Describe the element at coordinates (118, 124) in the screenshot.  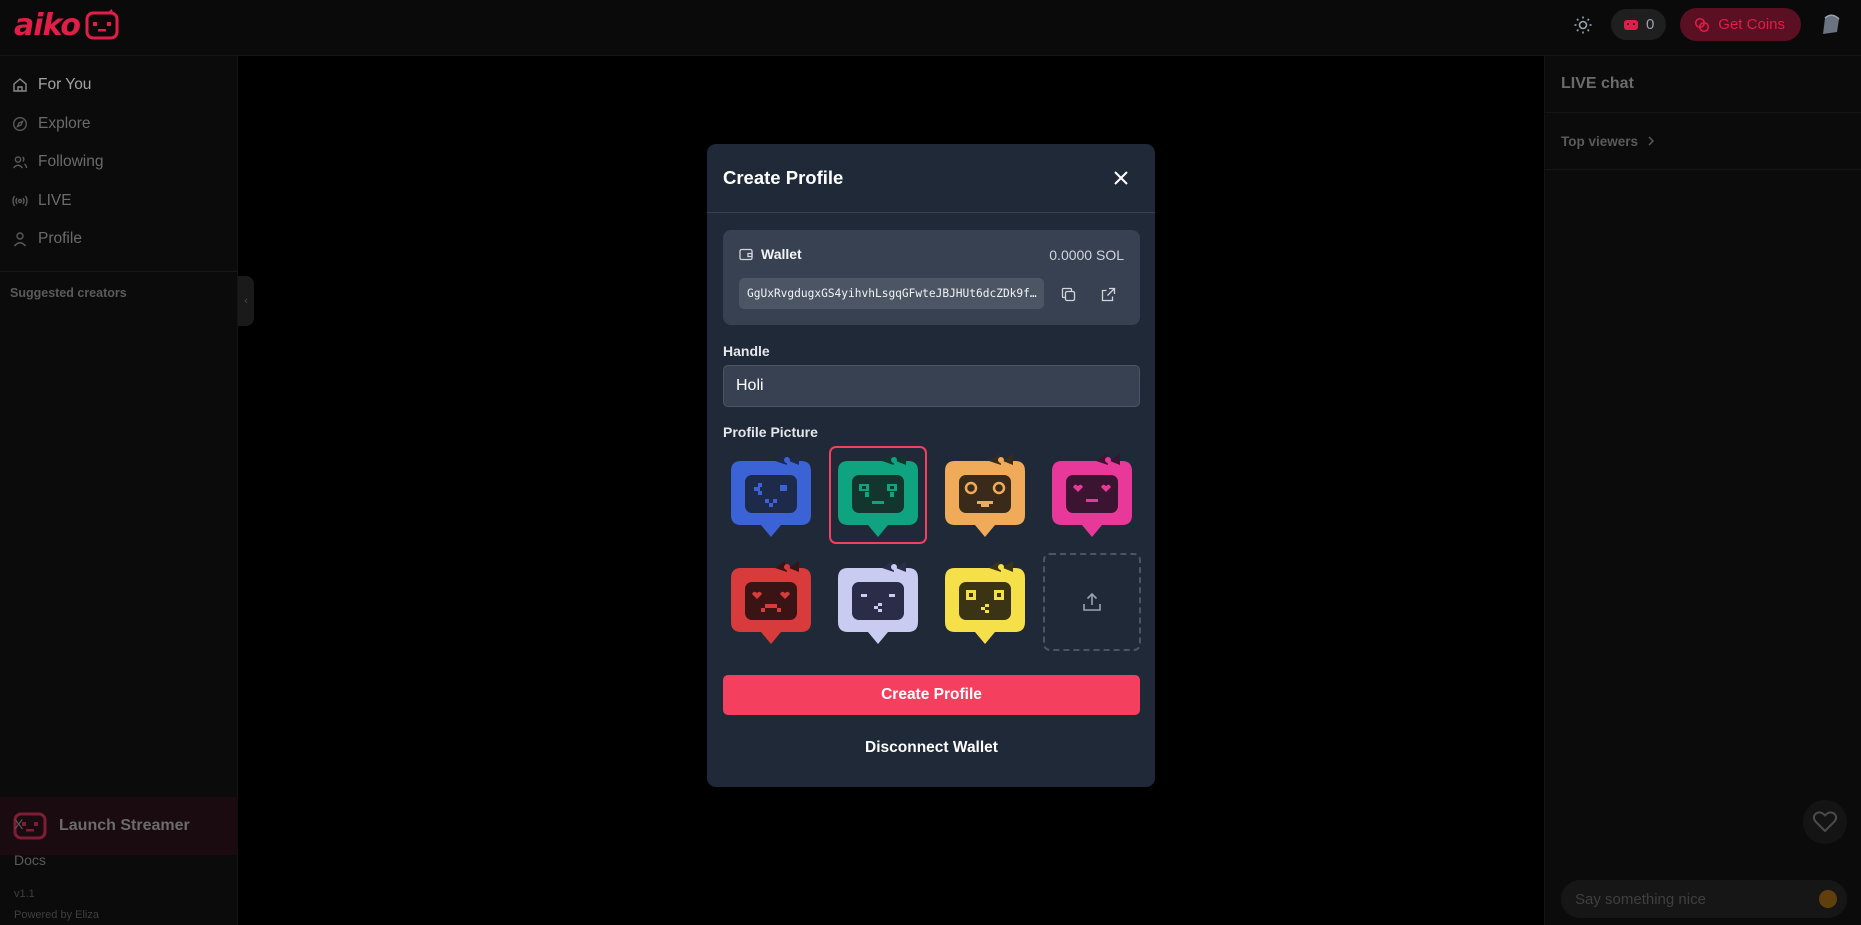
I see `sidebar-item-explore: Explore` at that location.